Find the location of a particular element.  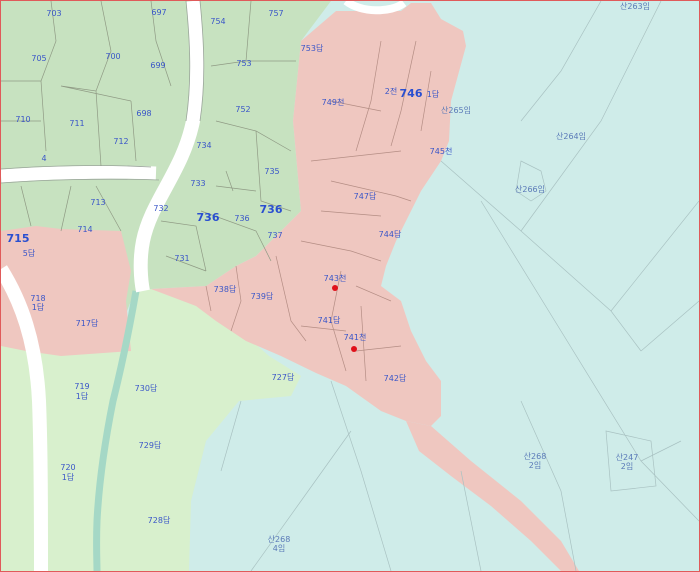

parcel-label: 711 is located at coordinates (76, 123).